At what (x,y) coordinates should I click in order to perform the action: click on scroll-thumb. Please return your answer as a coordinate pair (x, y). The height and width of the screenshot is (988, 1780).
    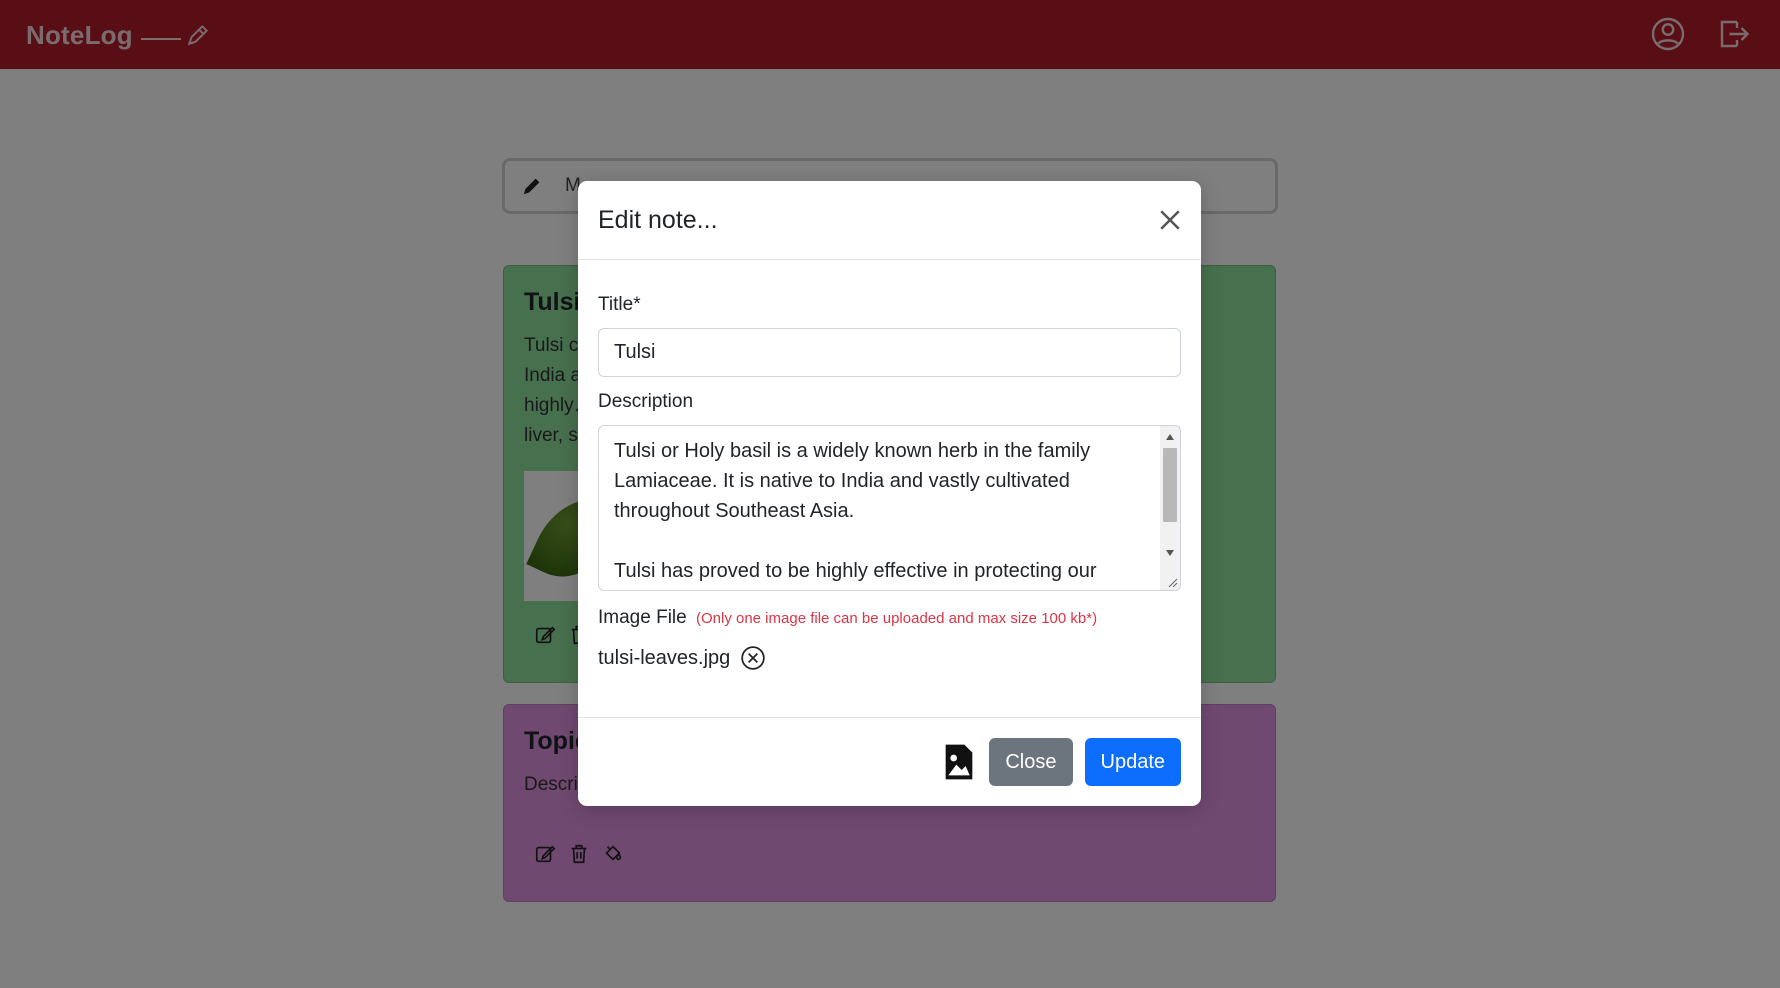
    Looking at the image, I should click on (1170, 485).